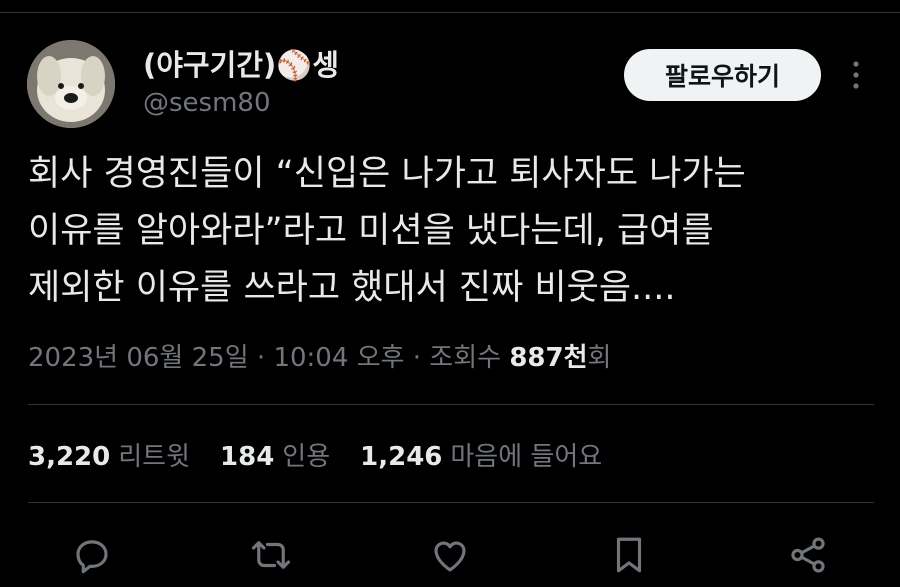 This screenshot has width=900, height=587. Describe the element at coordinates (808, 555) in the screenshot. I see `share-icon` at that location.